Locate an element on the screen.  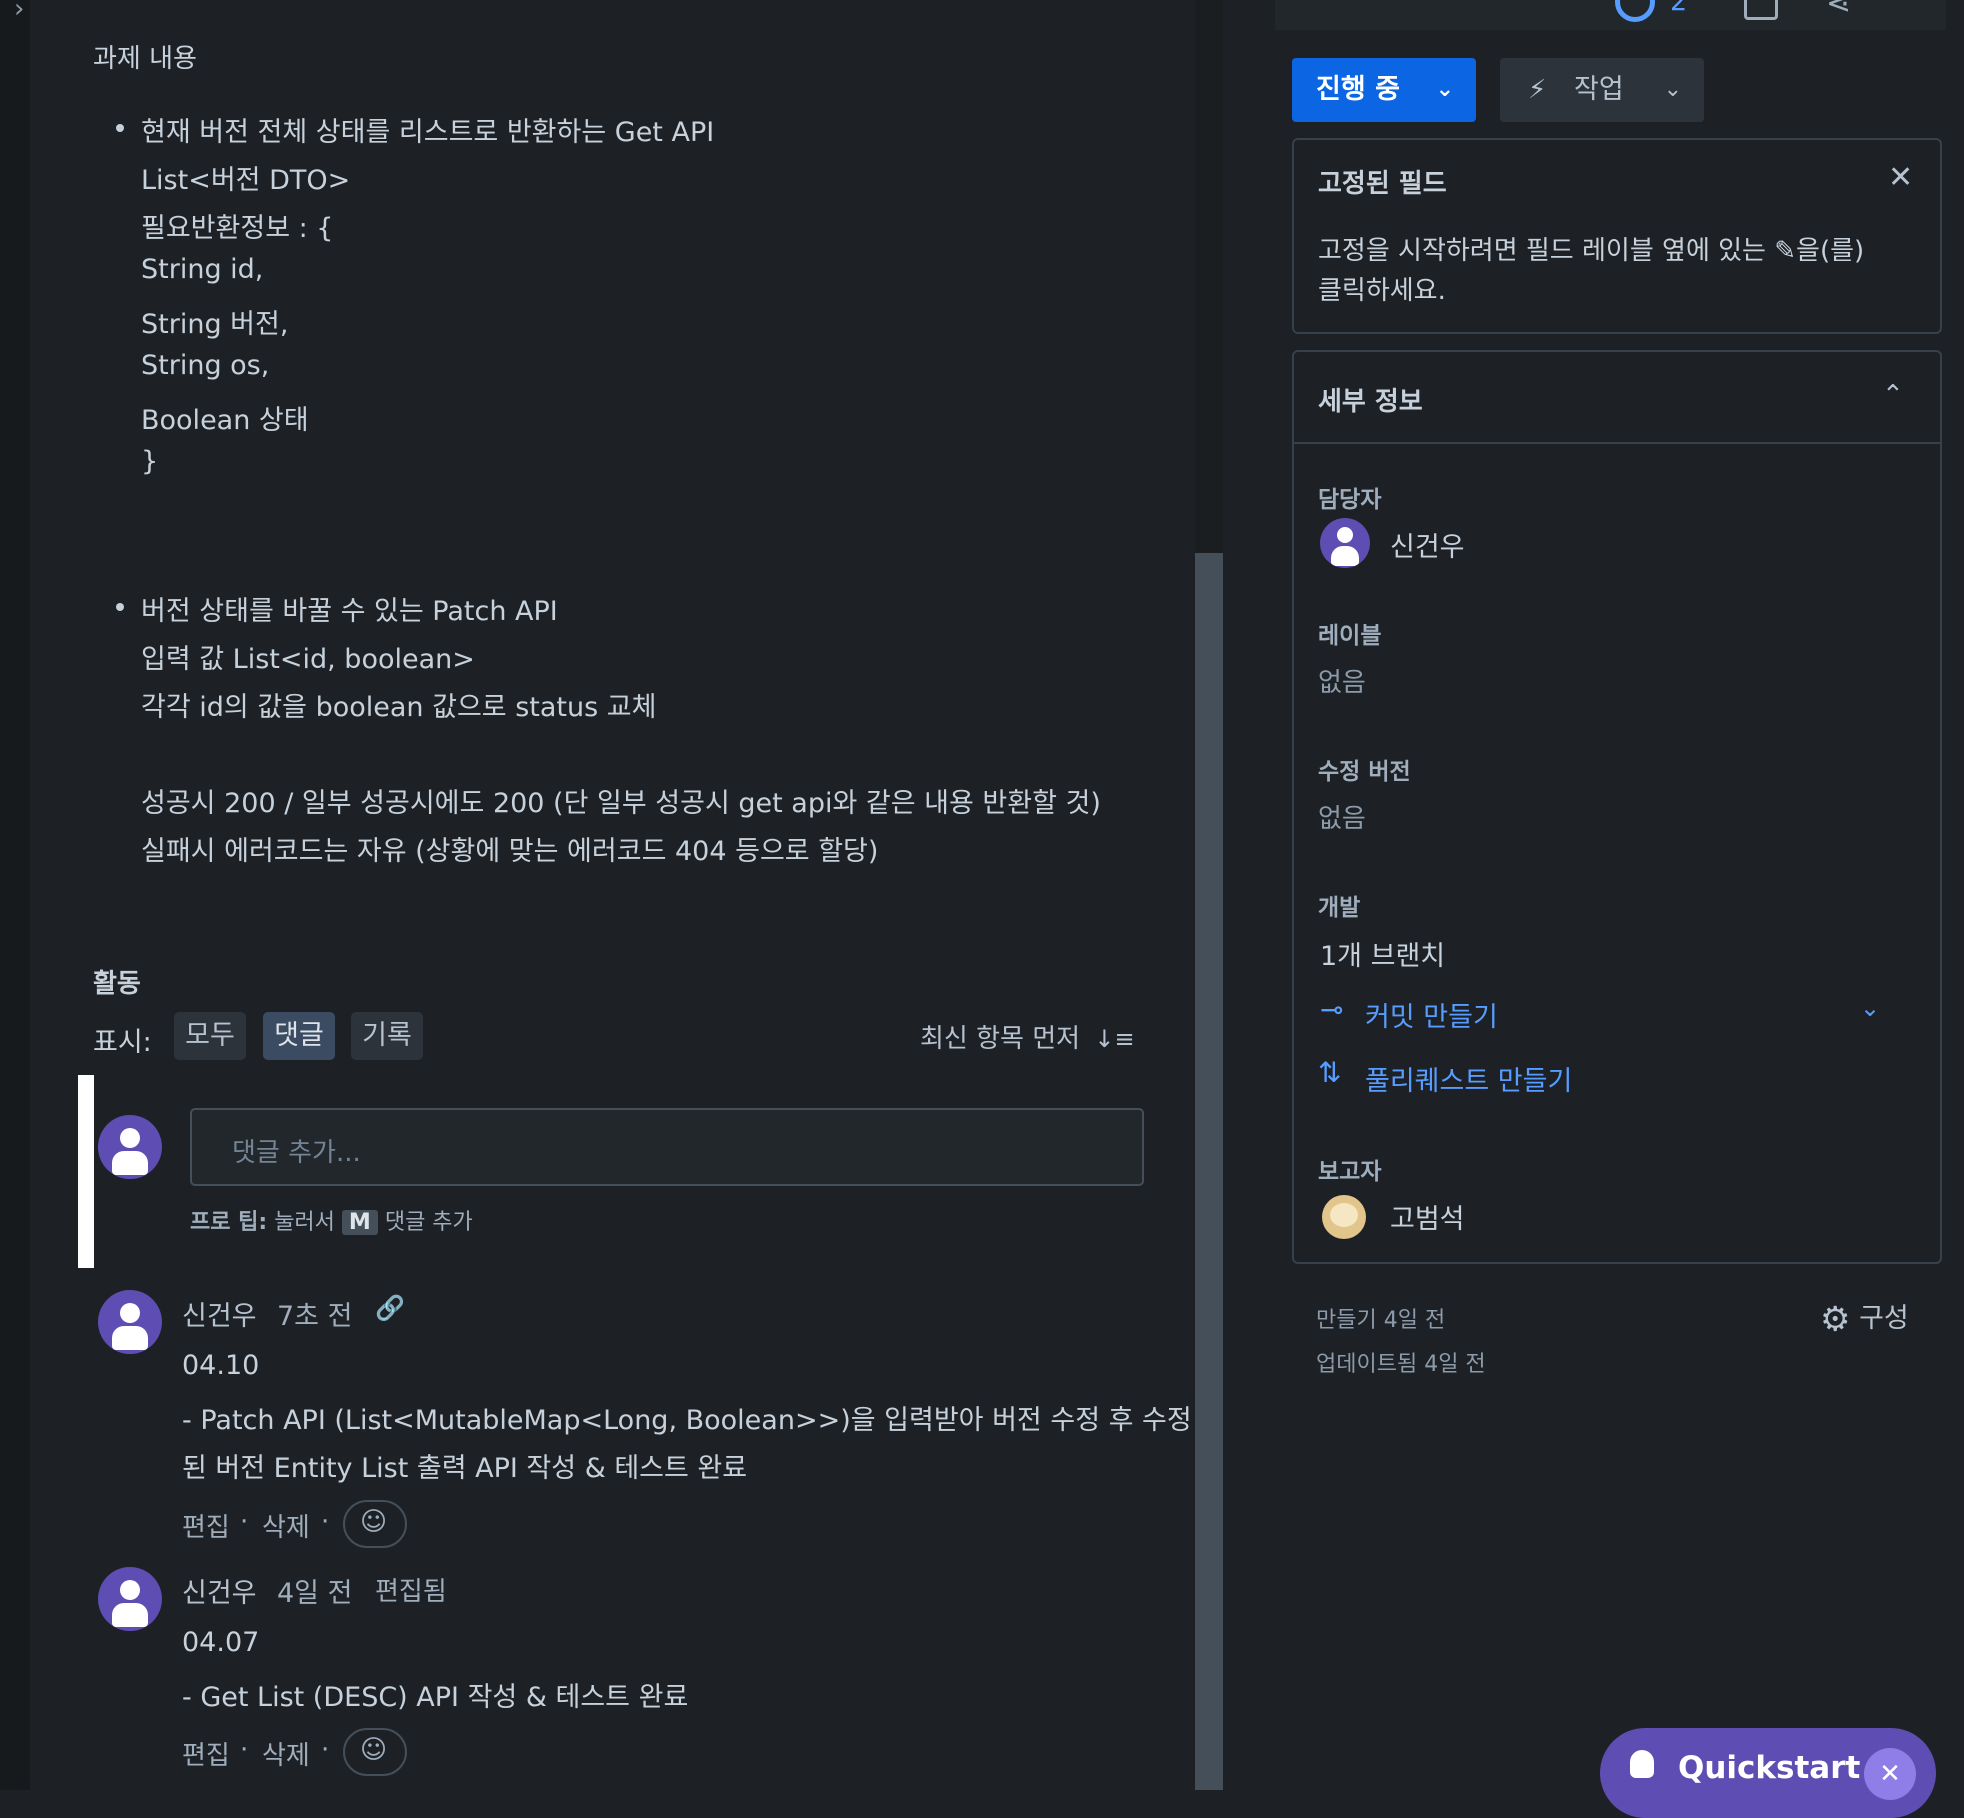
pro-tip-prefix: 프로 팁: is located at coordinates (229, 1222).